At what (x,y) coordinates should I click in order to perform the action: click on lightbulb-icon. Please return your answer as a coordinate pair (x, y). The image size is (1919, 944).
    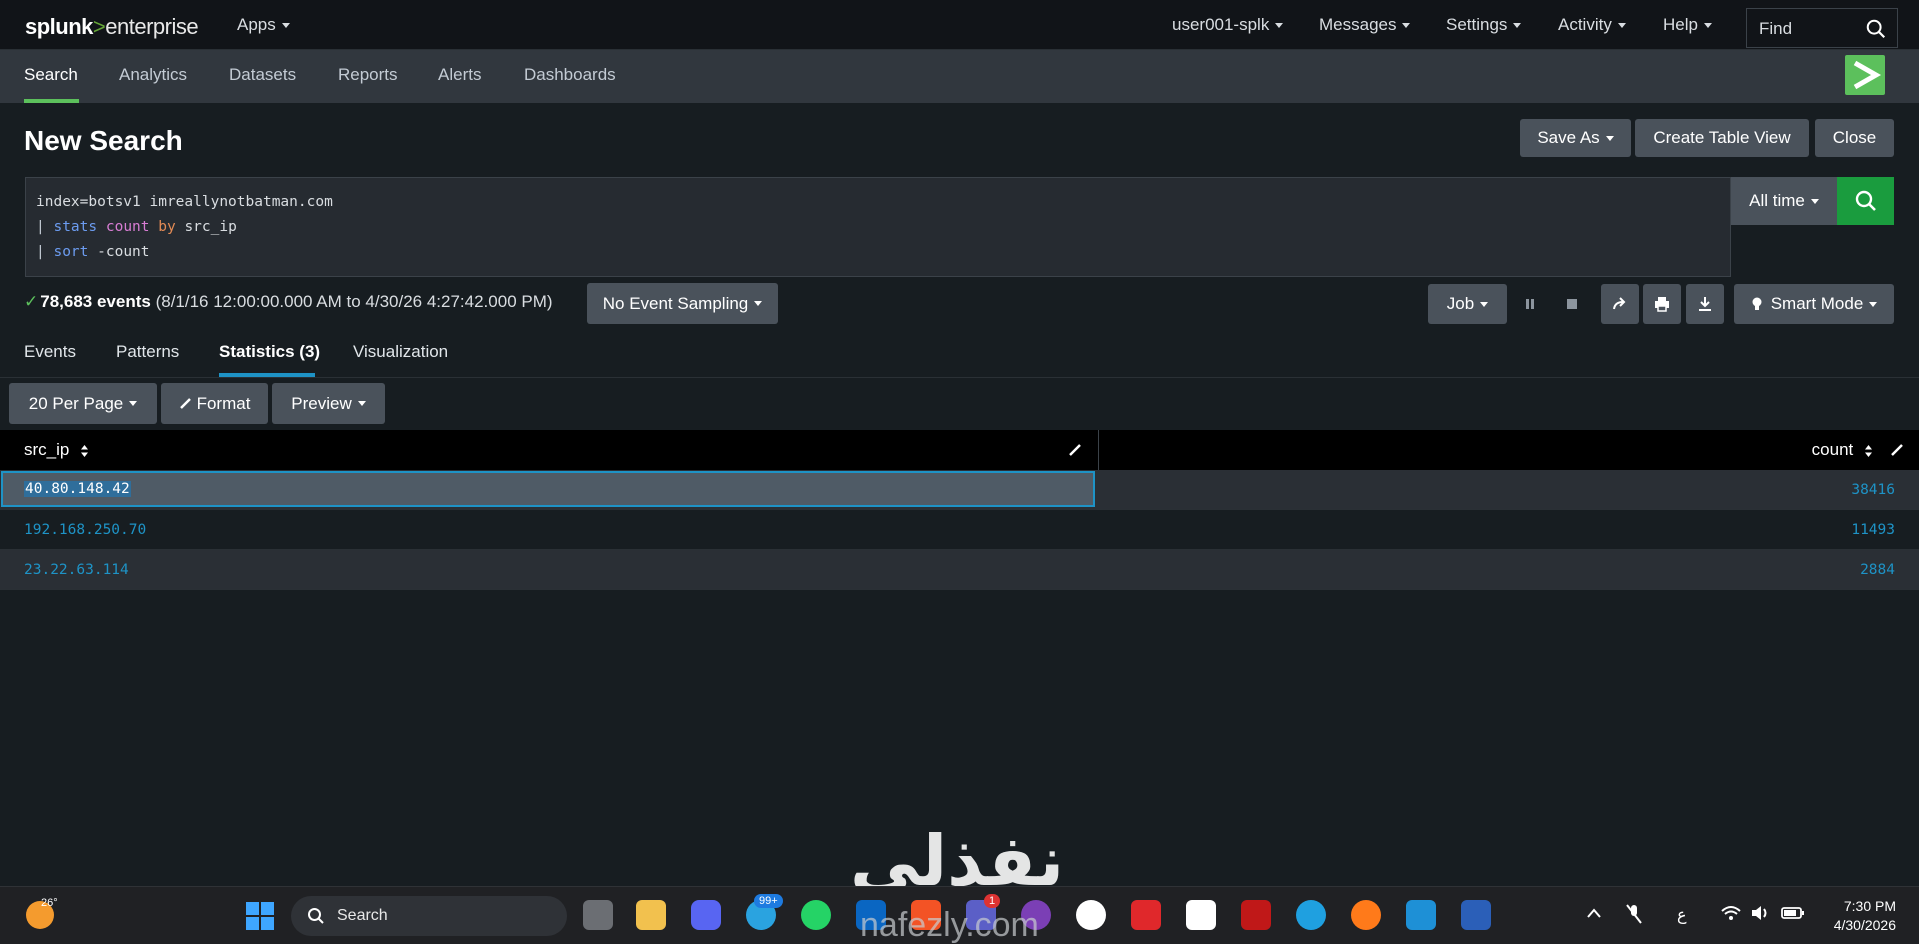
    Looking at the image, I should click on (1757, 303).